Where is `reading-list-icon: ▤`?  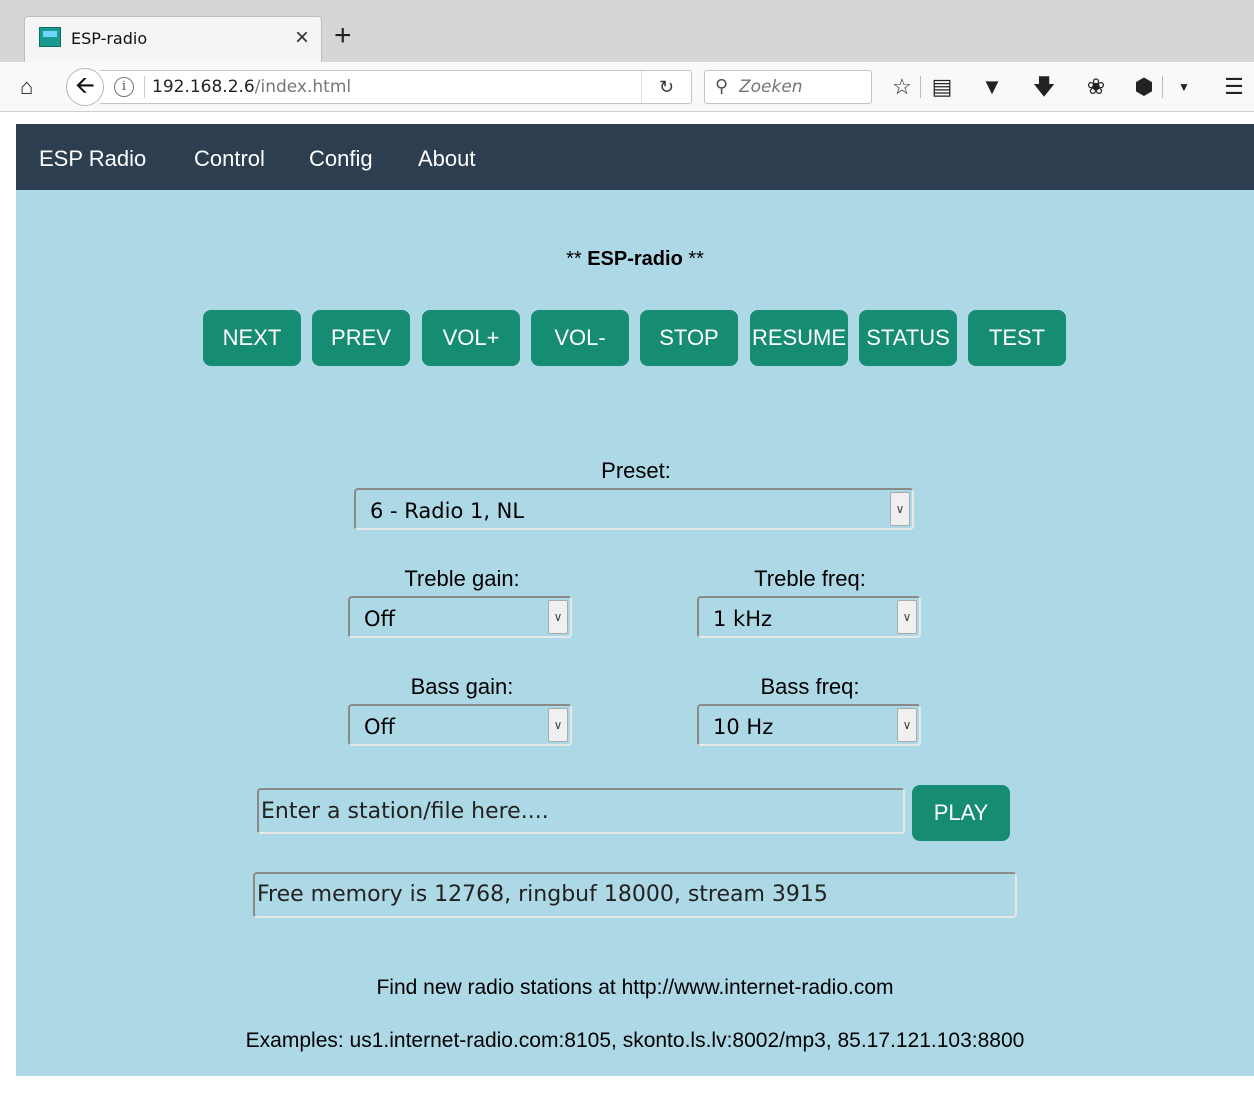
reading-list-icon: ▤ is located at coordinates (942, 87).